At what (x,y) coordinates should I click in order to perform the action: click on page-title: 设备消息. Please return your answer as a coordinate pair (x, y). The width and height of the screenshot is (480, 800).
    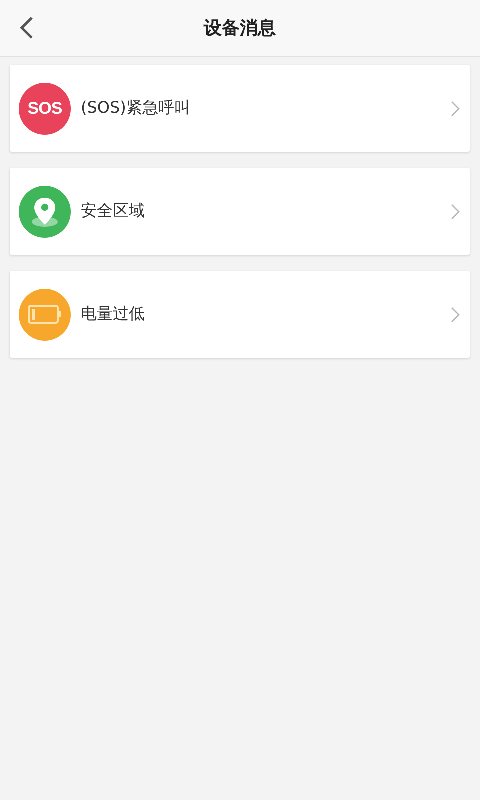
    Looking at the image, I should click on (240, 28).